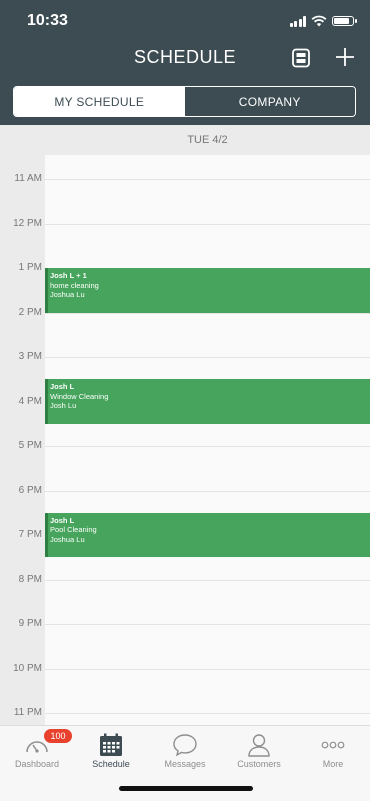 The image size is (370, 801). Describe the element at coordinates (58, 736) in the screenshot. I see `dashboard-badge: 100` at that location.